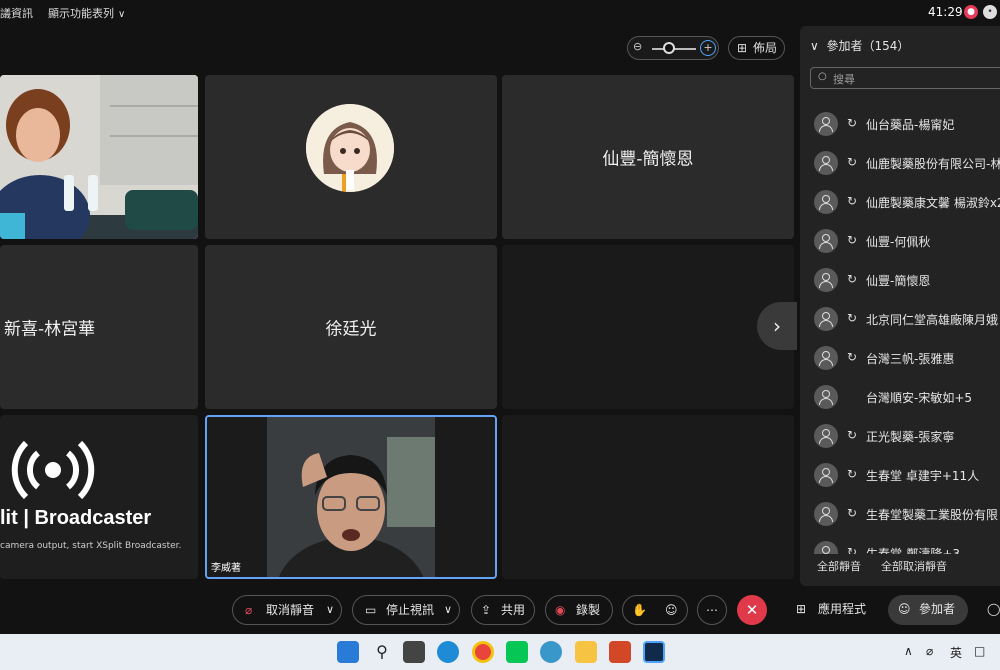  Describe the element at coordinates (86, 13) in the screenshot. I see `menu-show-menubar: 顯示功能表列 ∨` at that location.